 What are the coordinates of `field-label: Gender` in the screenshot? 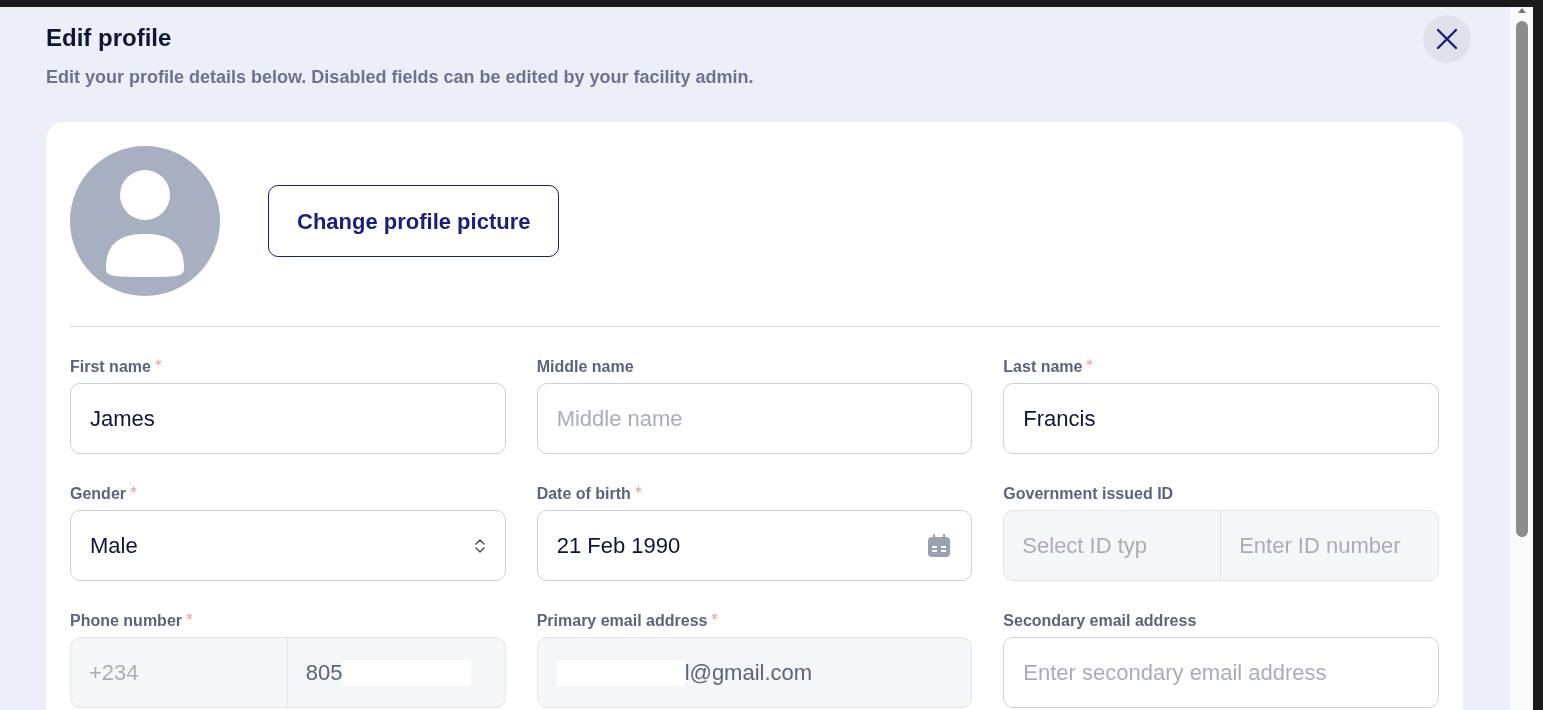 It's located at (98, 494).